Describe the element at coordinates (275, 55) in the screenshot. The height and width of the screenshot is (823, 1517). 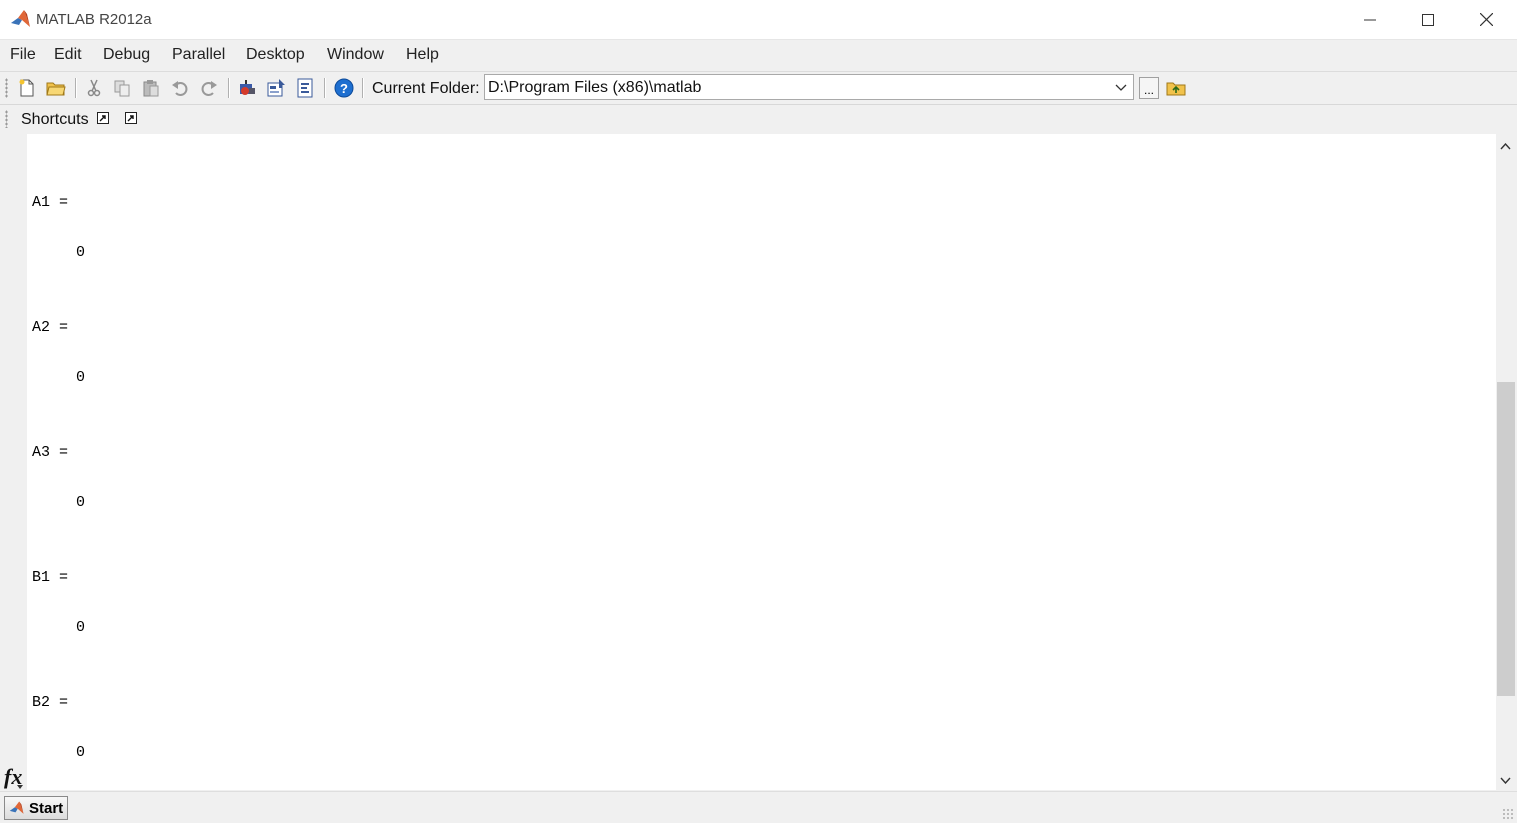
I see `menu-desktop: Desktop` at that location.